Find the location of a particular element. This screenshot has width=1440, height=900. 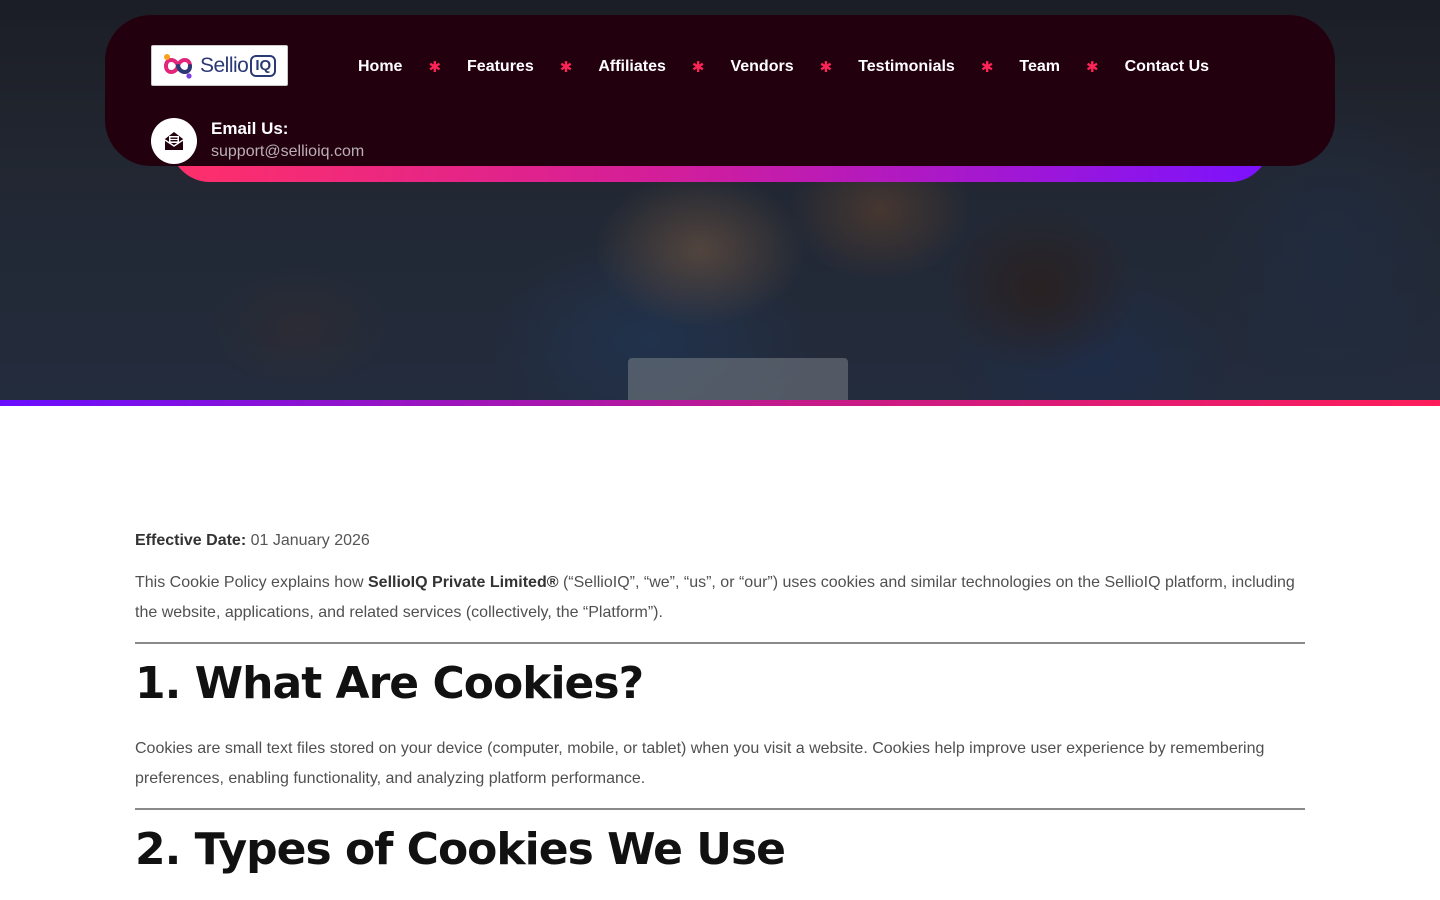

email-label: Email Us: is located at coordinates (250, 128).